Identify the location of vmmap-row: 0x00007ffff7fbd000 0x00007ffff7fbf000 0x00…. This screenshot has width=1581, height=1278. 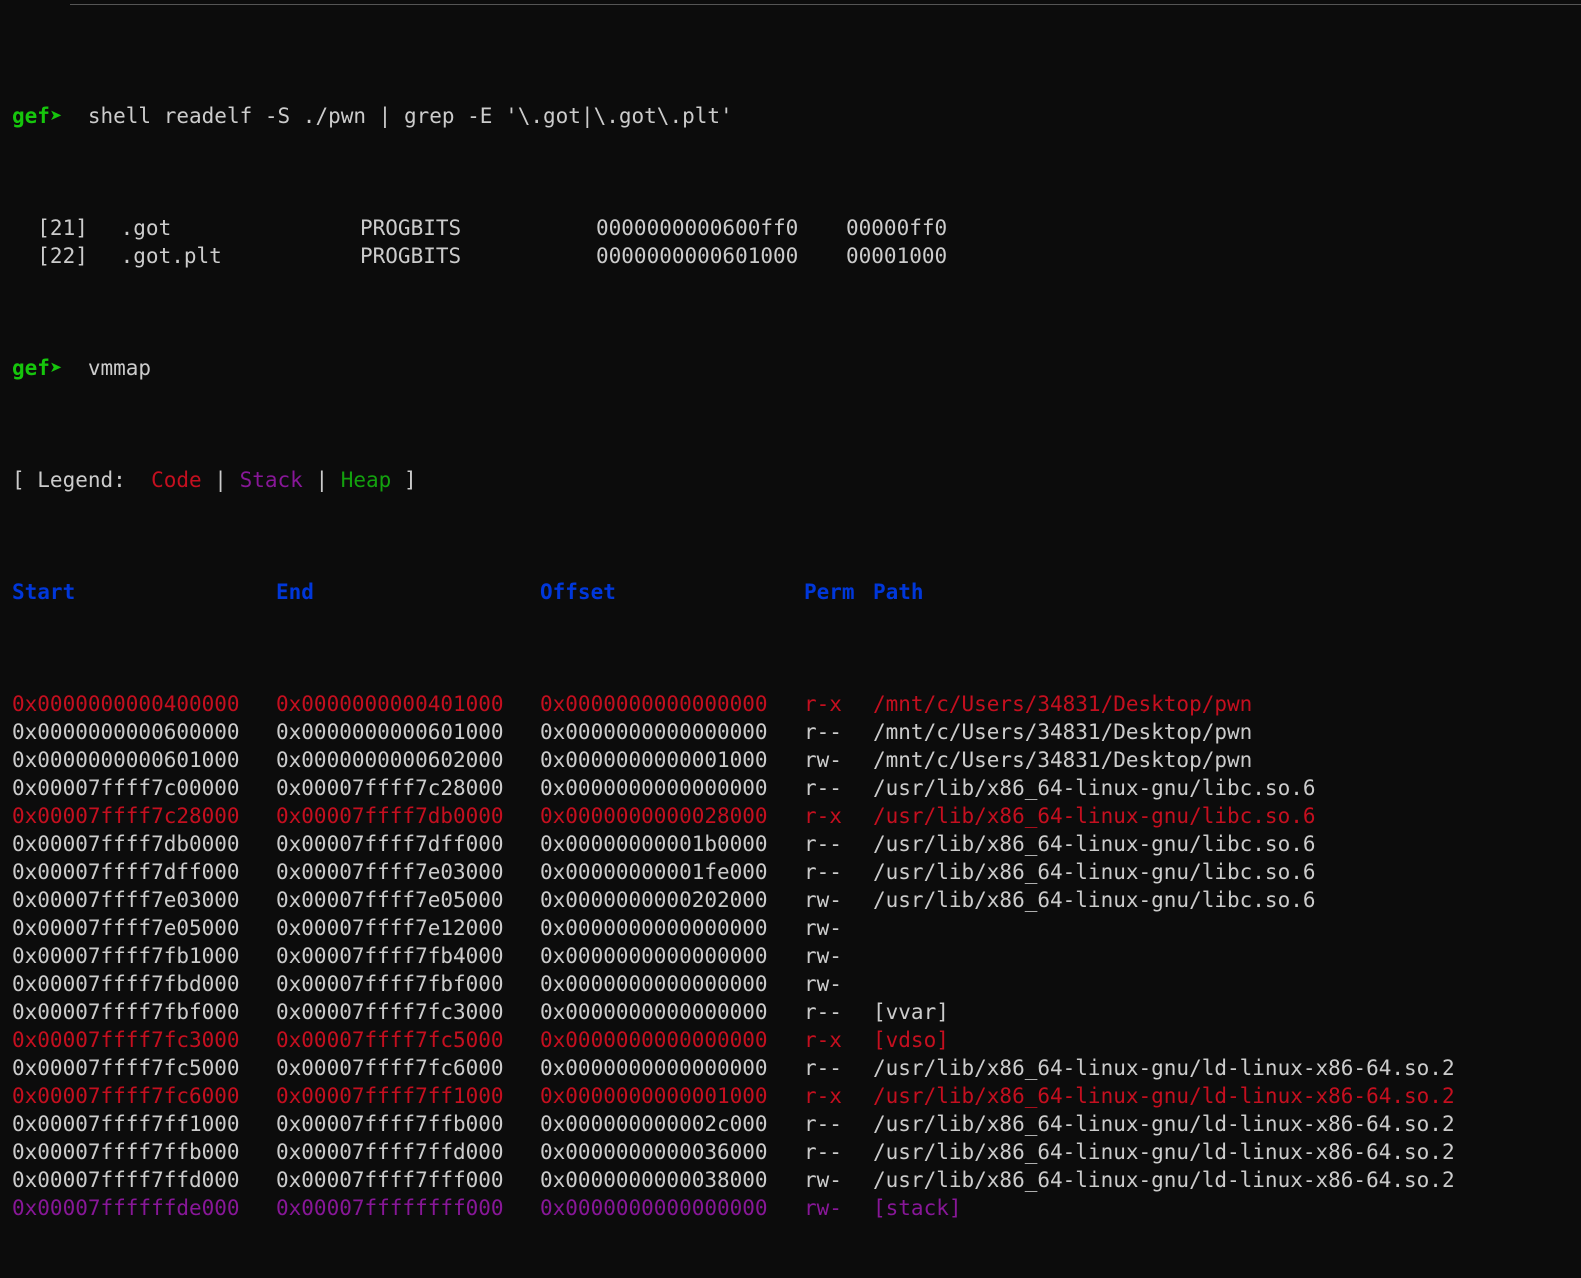
(733, 984).